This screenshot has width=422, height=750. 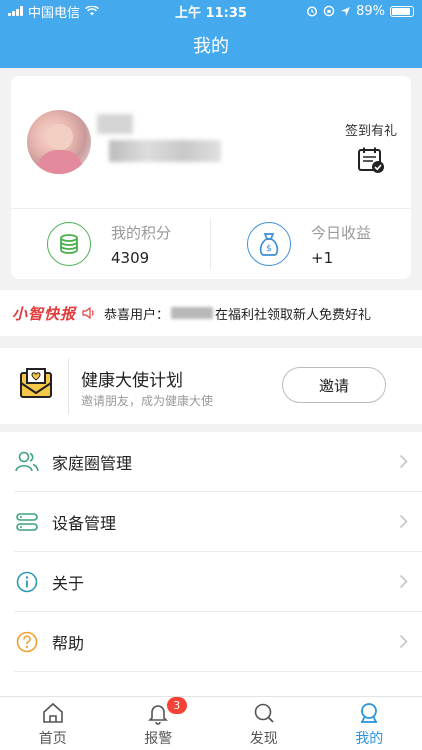 I want to click on money-bag-icon: $, so click(x=269, y=244).